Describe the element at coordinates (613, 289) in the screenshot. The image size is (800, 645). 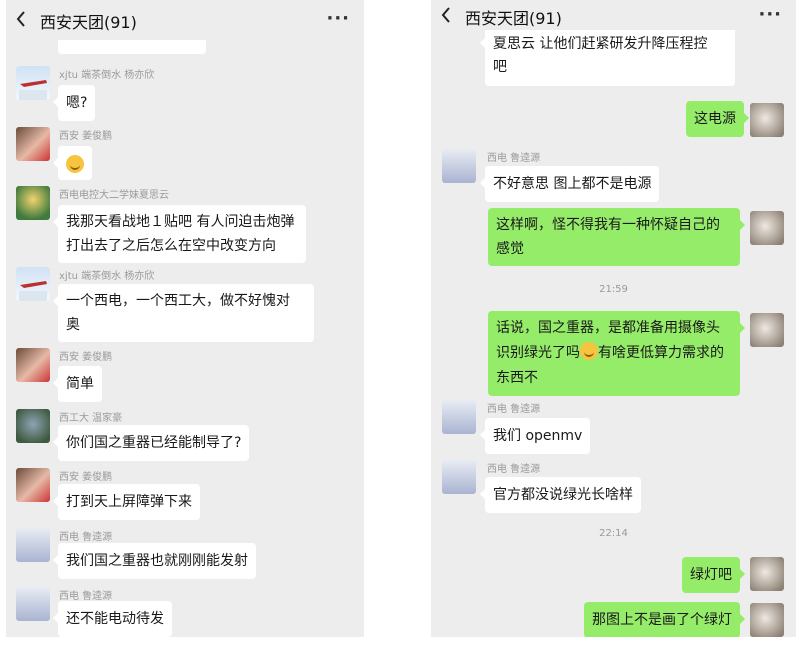
I see `timestamp: 21:59` at that location.